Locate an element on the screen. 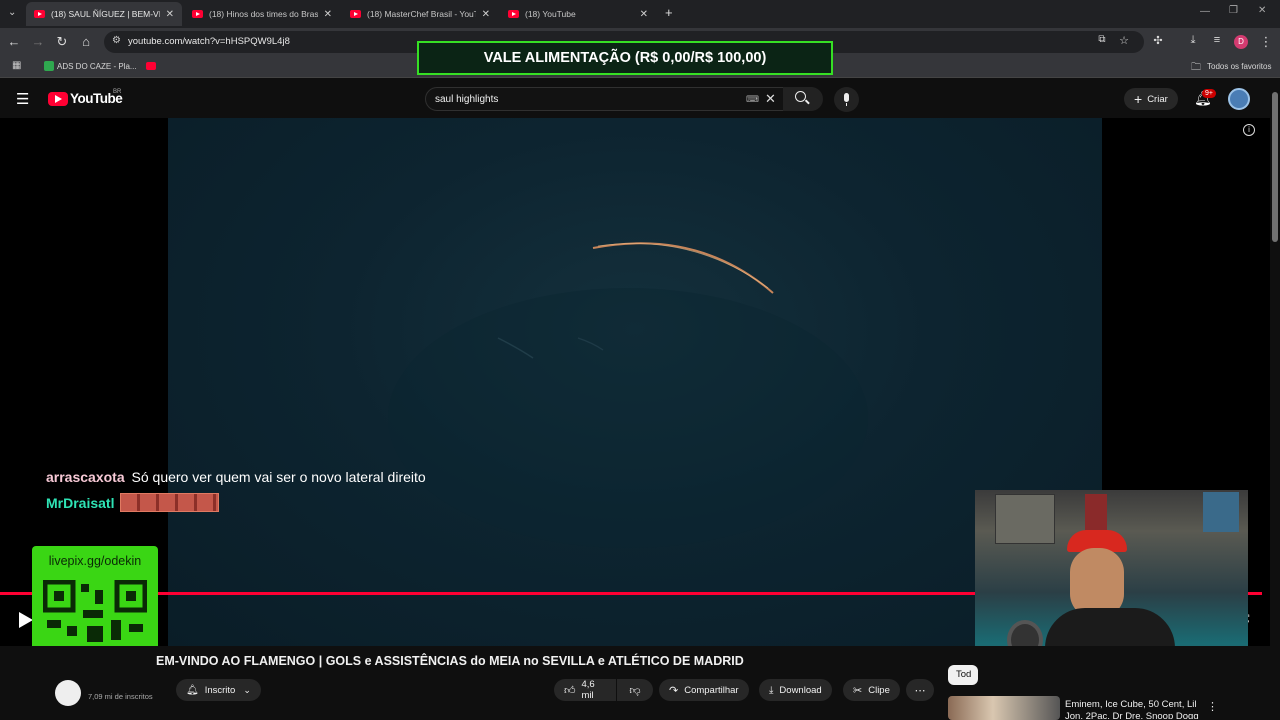 This screenshot has width=1280, height=720. tab-search-icon: ⌄ is located at coordinates (12, 12).